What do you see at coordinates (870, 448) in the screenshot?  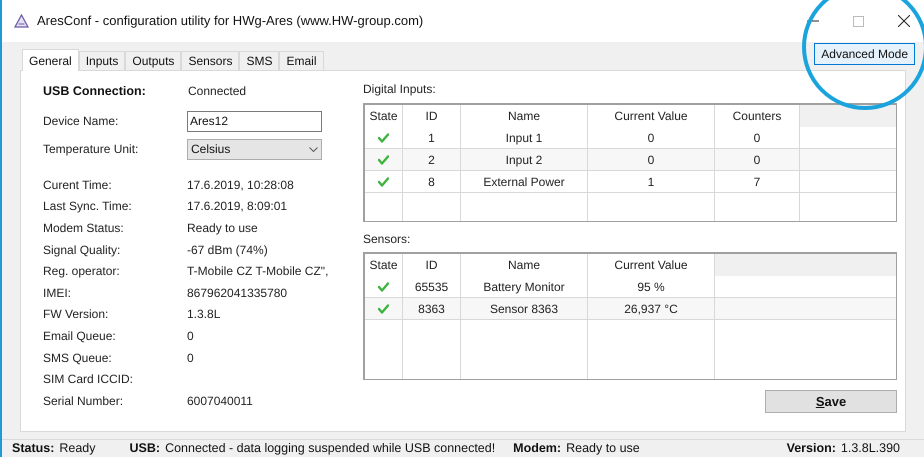 I see `status-value: 1.3.8L.390` at bounding box center [870, 448].